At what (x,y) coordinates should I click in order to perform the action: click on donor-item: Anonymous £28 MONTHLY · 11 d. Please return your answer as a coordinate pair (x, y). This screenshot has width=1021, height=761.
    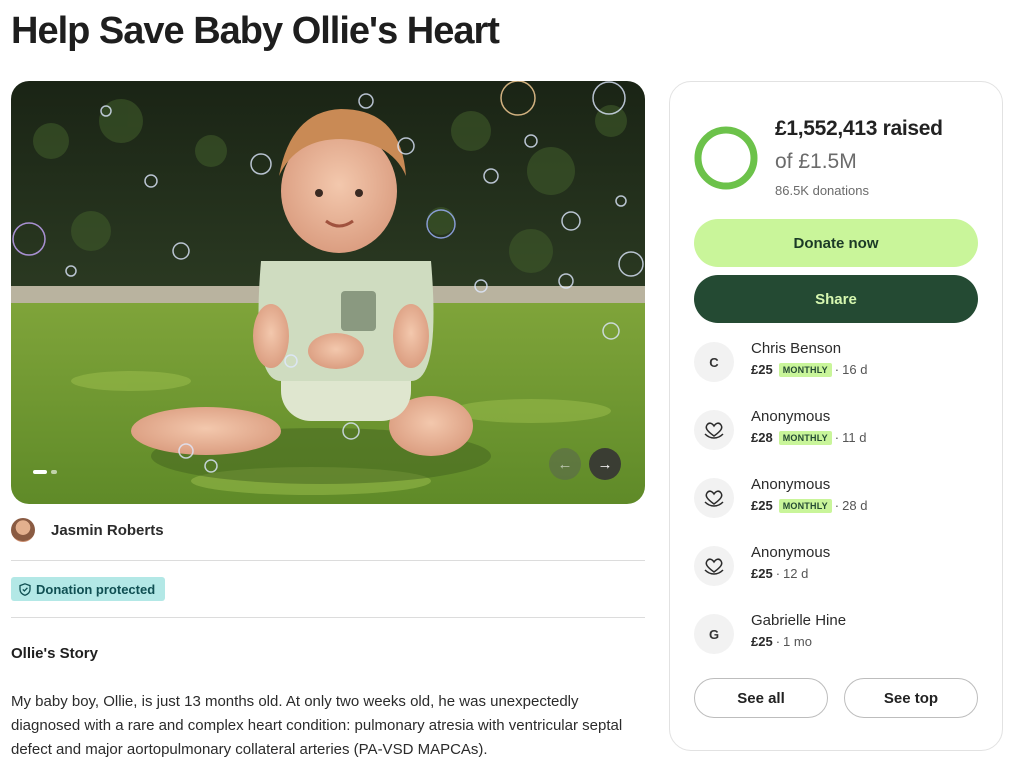
    Looking at the image, I should click on (839, 430).